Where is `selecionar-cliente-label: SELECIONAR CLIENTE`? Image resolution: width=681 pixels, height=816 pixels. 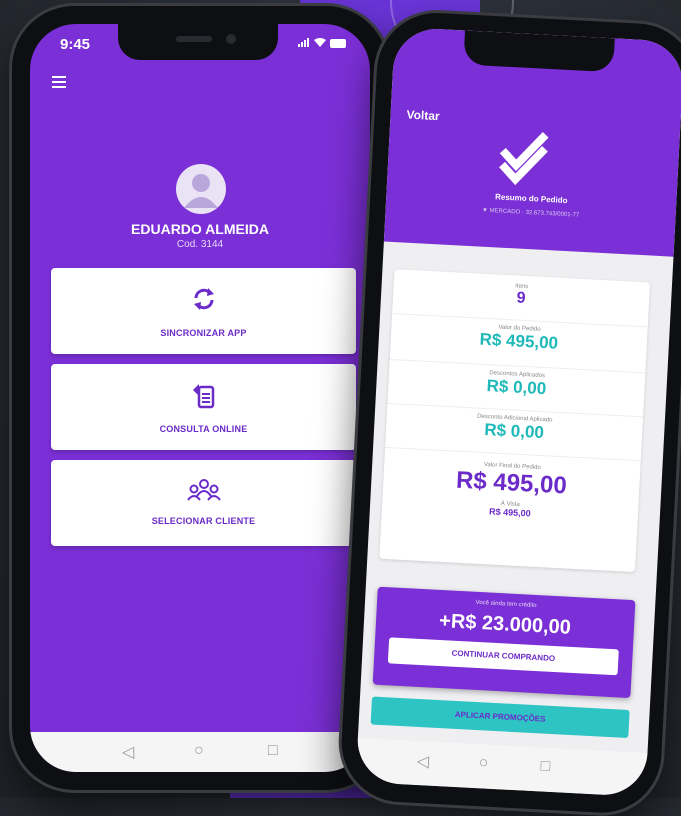
selecionar-cliente-label: SELECIONAR CLIENTE is located at coordinates (203, 521).